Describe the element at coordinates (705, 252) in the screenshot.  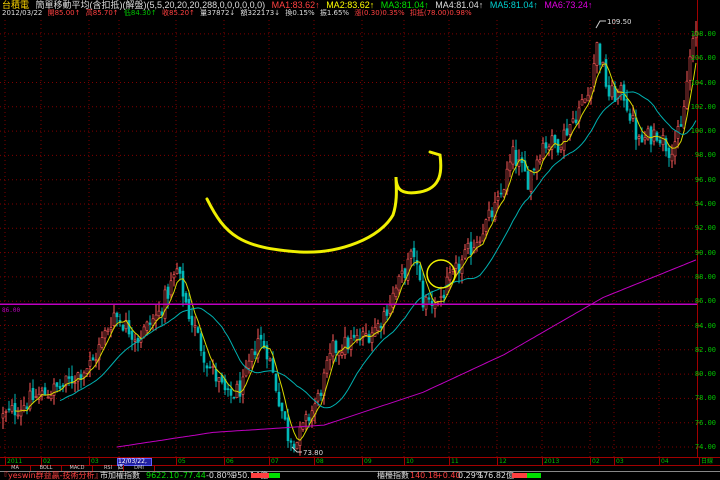
I see `y-tick-label: 90.00` at that location.